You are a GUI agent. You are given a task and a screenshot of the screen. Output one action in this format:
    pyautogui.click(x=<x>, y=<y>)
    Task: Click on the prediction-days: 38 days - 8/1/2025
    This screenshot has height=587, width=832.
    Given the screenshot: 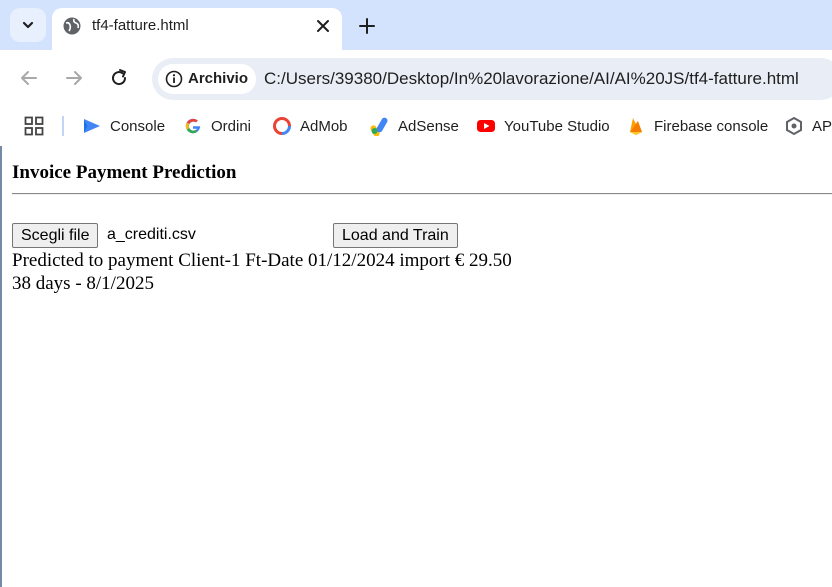 What is the action you would take?
    pyautogui.click(x=83, y=283)
    